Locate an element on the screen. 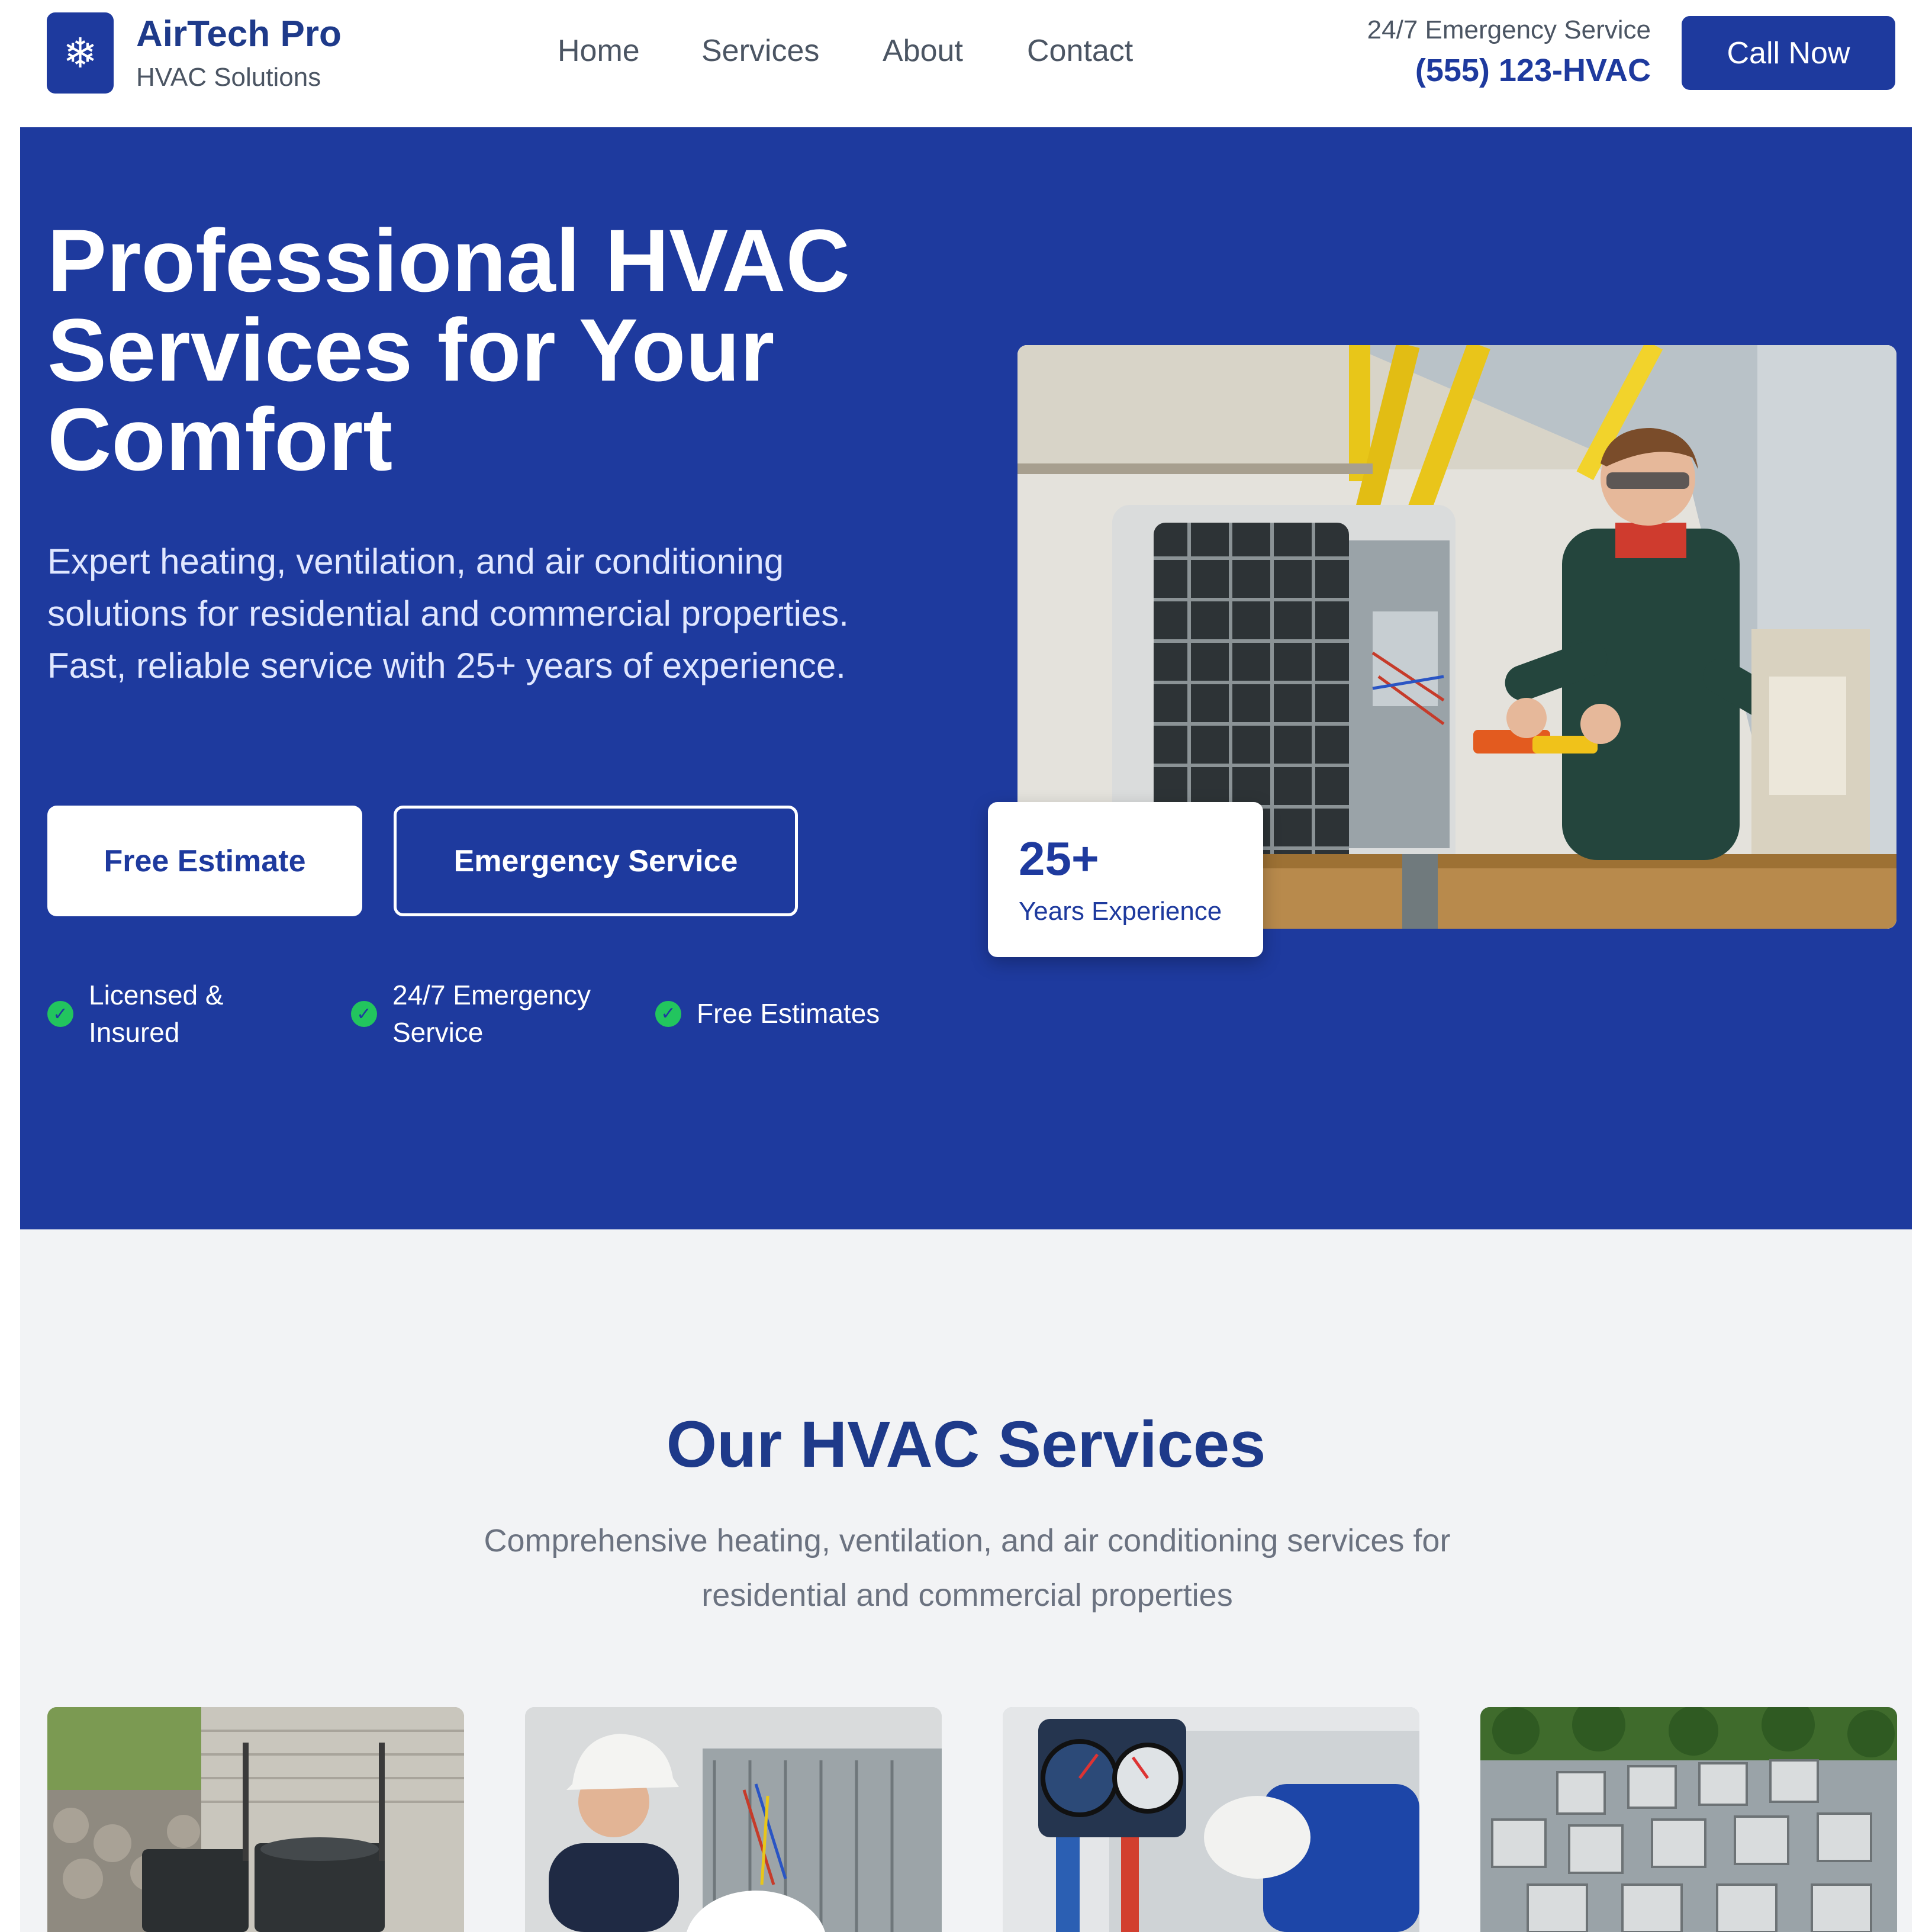 The width and height of the screenshot is (1932, 1932). experience-number: 25+ is located at coordinates (1059, 858).